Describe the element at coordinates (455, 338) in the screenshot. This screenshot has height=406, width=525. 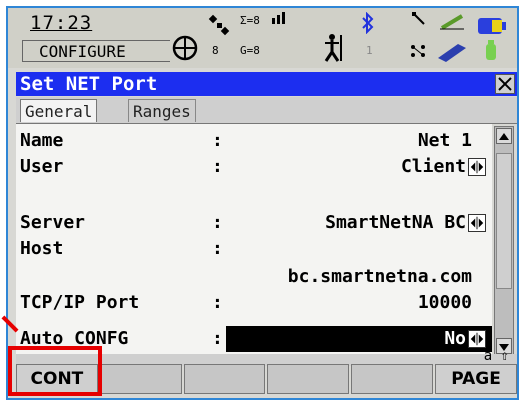
I see `field-value: No` at that location.